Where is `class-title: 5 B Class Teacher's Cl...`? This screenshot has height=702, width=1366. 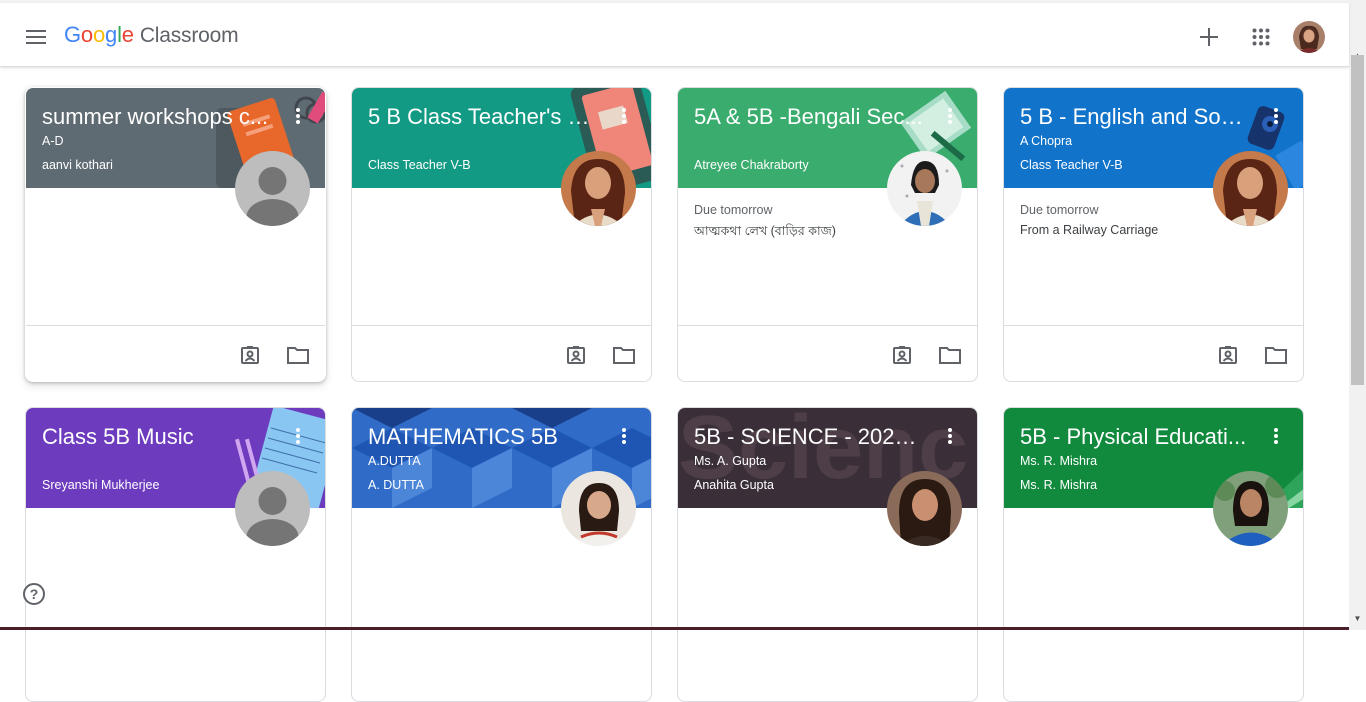 class-title: 5 B Class Teacher's Cl... is located at coordinates (483, 117).